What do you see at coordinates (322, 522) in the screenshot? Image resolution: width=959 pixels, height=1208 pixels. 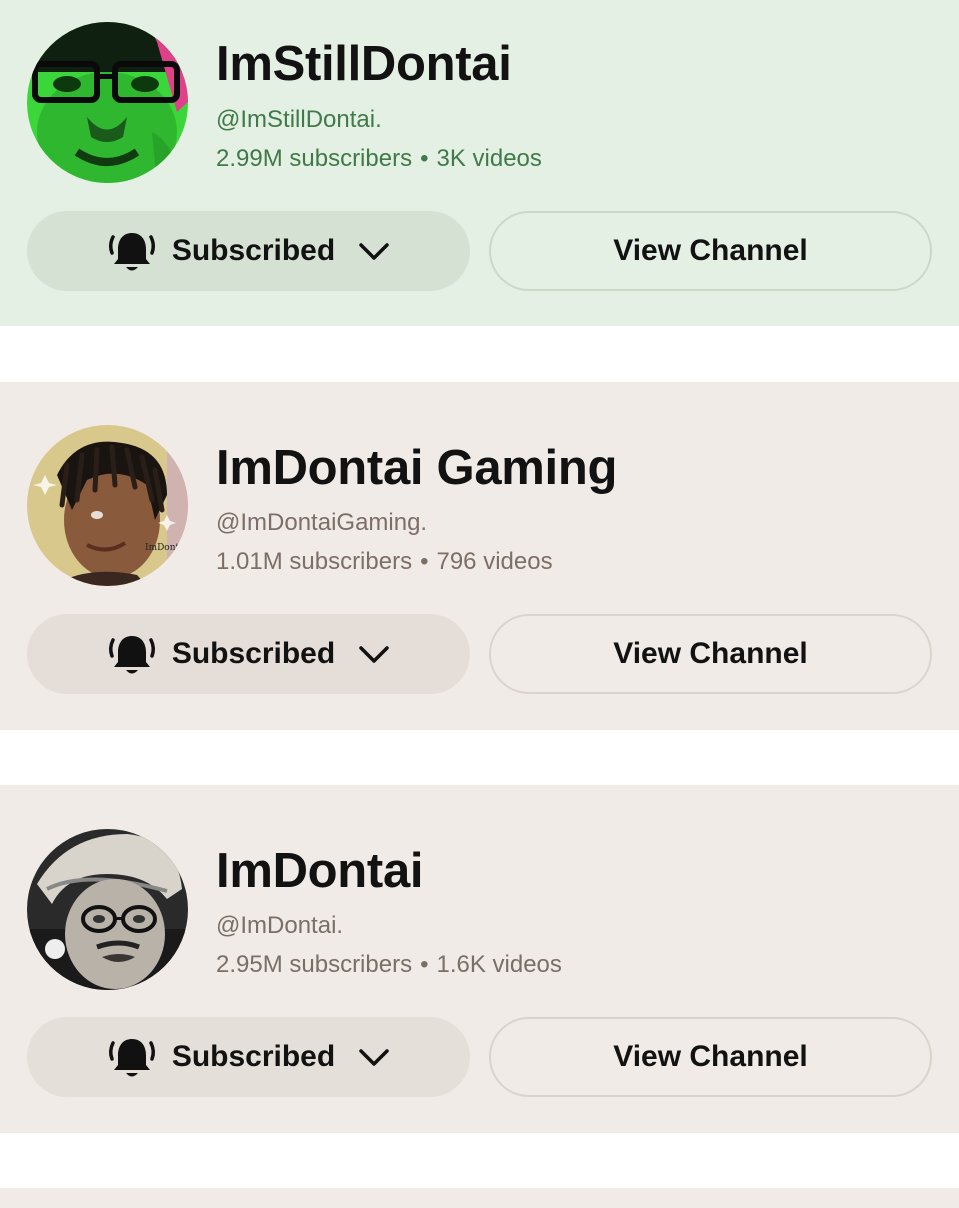 I see `channel-handle: @ImDontaiGaming.` at bounding box center [322, 522].